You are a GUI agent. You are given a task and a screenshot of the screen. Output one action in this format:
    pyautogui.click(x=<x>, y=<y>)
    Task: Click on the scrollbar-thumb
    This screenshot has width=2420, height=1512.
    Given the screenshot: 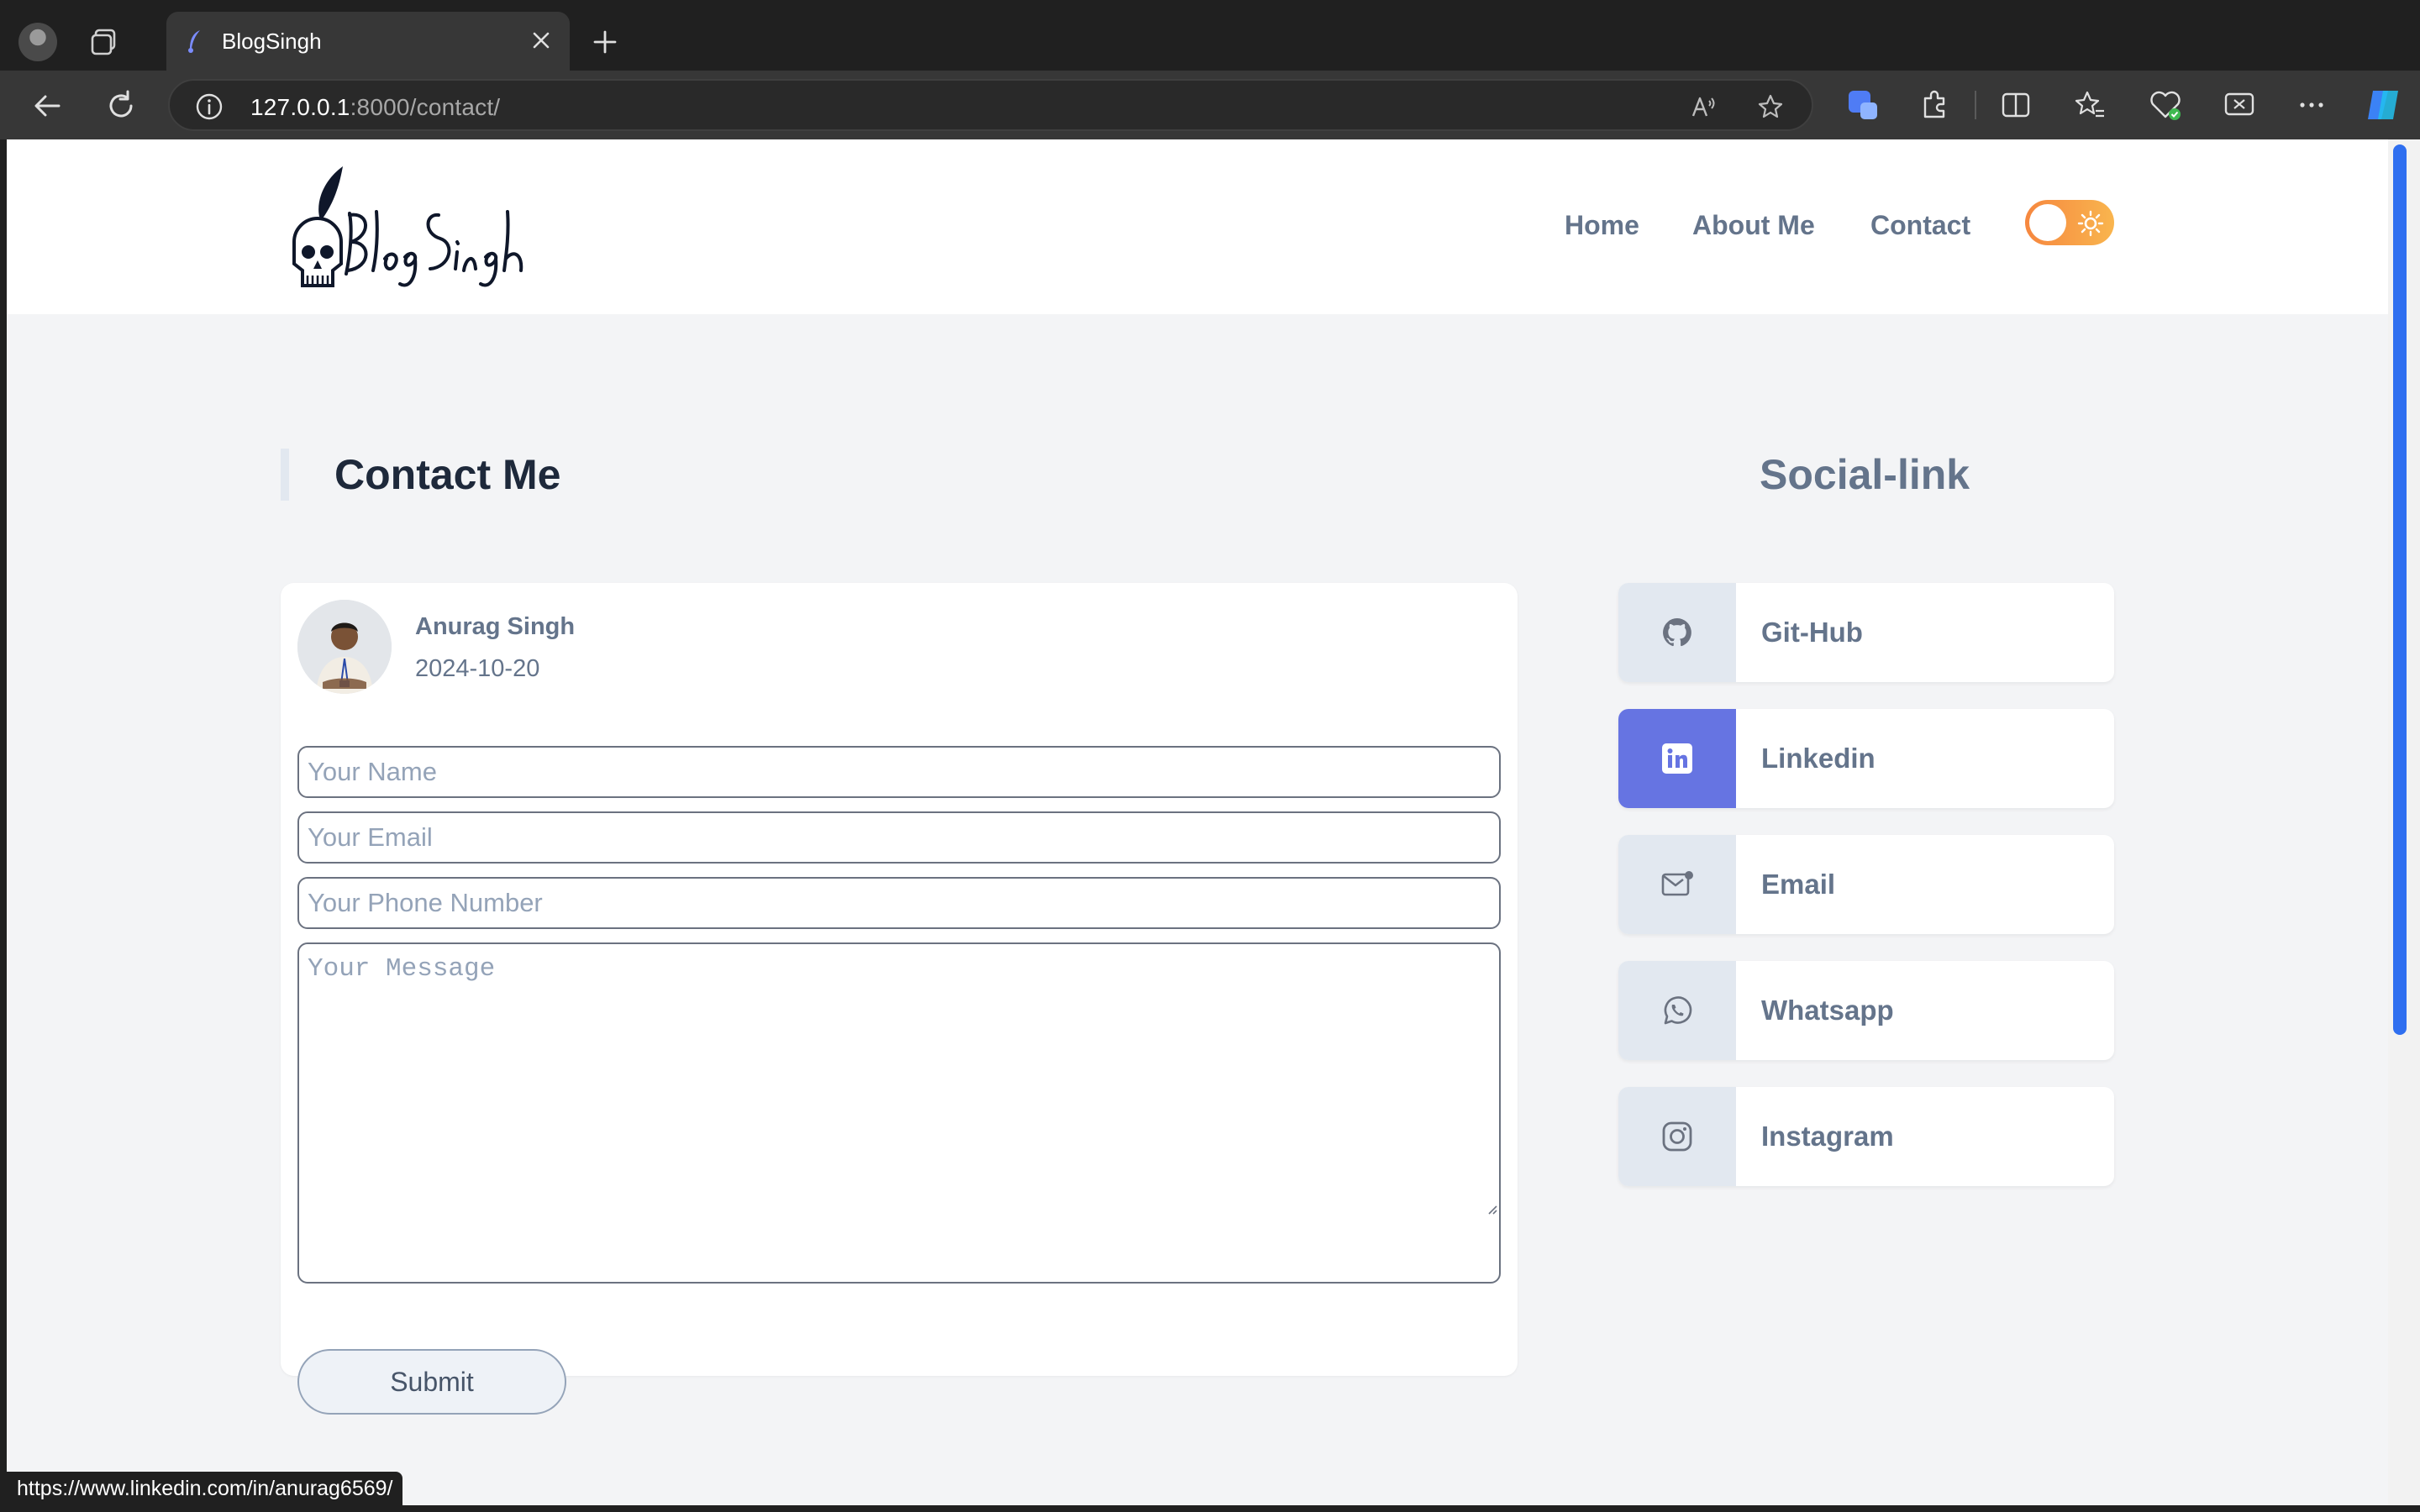 What is the action you would take?
    pyautogui.click(x=2400, y=589)
    